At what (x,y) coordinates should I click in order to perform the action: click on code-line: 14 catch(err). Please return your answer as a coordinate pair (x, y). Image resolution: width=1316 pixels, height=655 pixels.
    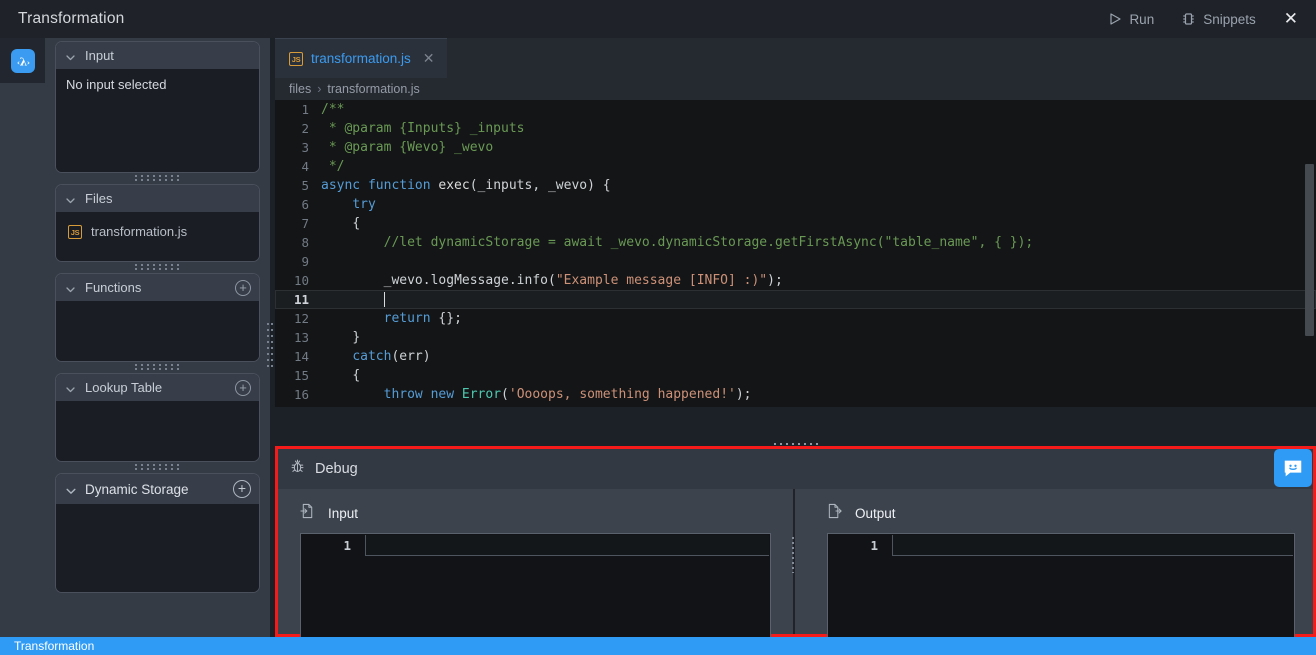
    Looking at the image, I should click on (795, 356).